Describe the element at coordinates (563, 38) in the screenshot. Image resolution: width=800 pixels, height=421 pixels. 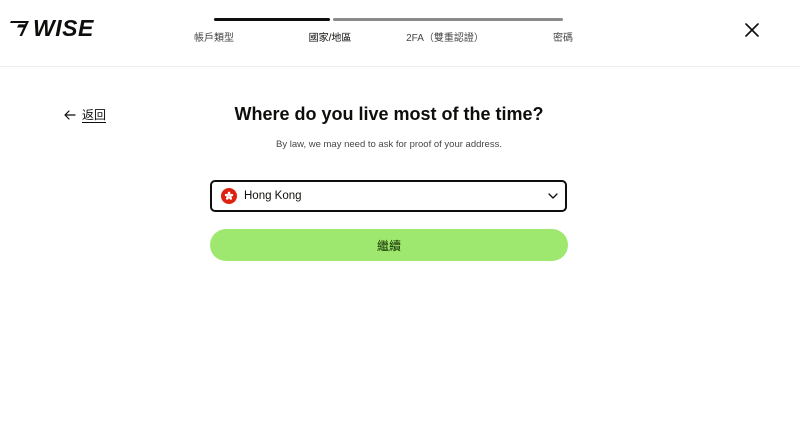
I see `step-password: 密碼` at that location.